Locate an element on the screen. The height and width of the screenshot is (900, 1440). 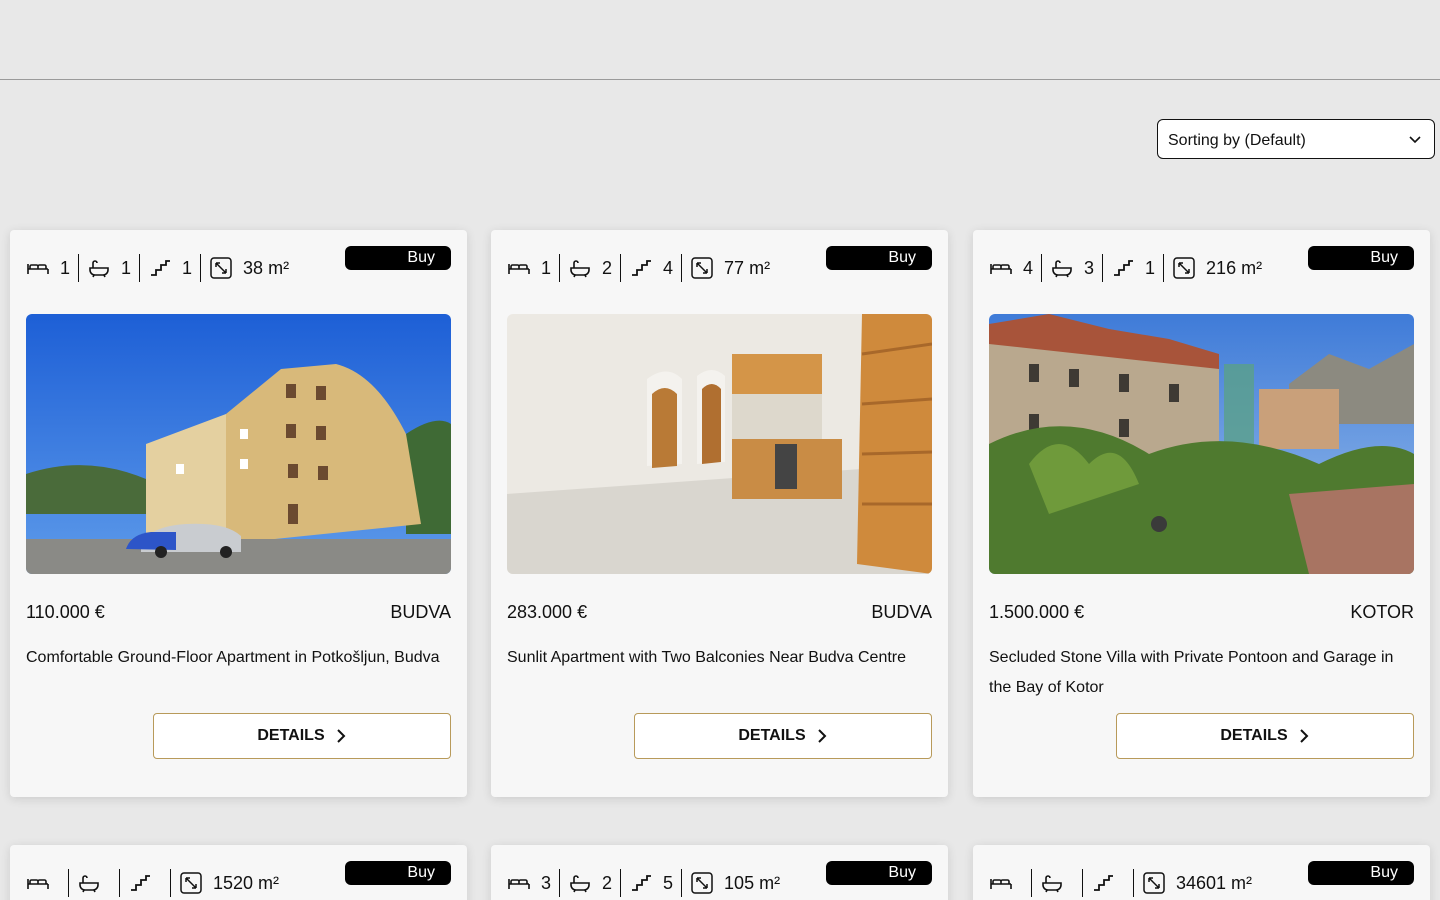
area-value: 216 m² is located at coordinates (1234, 267).